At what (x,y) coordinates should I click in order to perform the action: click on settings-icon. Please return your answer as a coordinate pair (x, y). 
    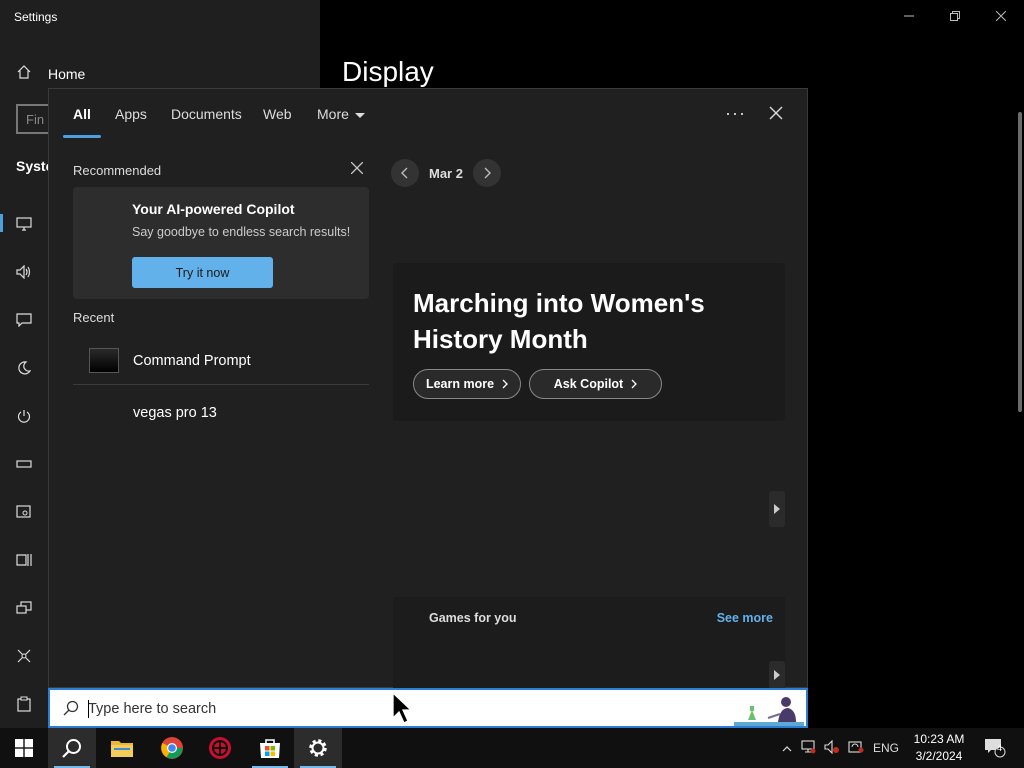
    Looking at the image, I should click on (318, 748).